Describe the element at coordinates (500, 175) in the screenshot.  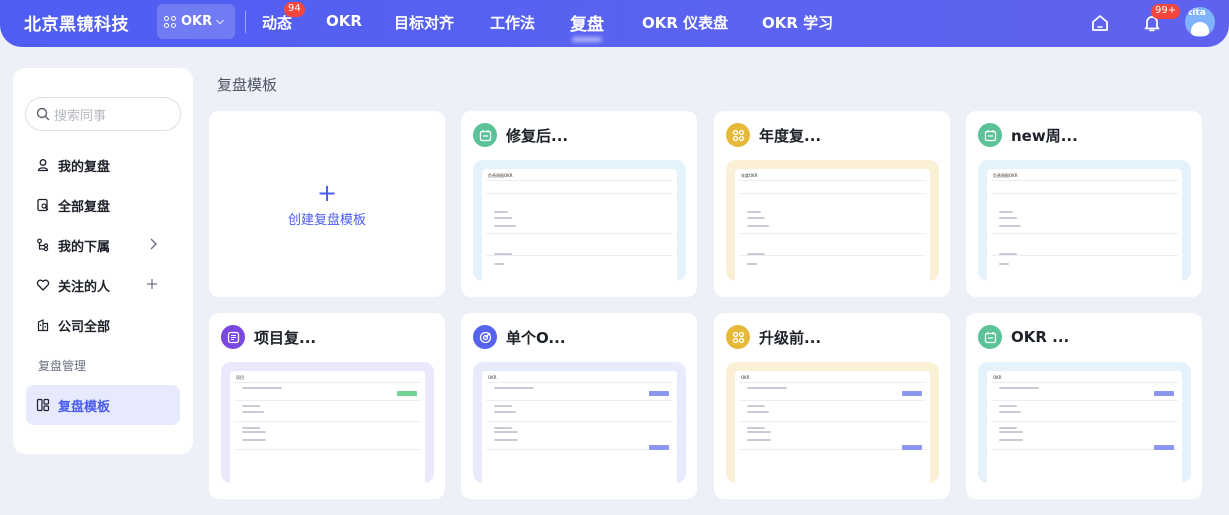
I see `preview-title: 负责周报OKR` at that location.